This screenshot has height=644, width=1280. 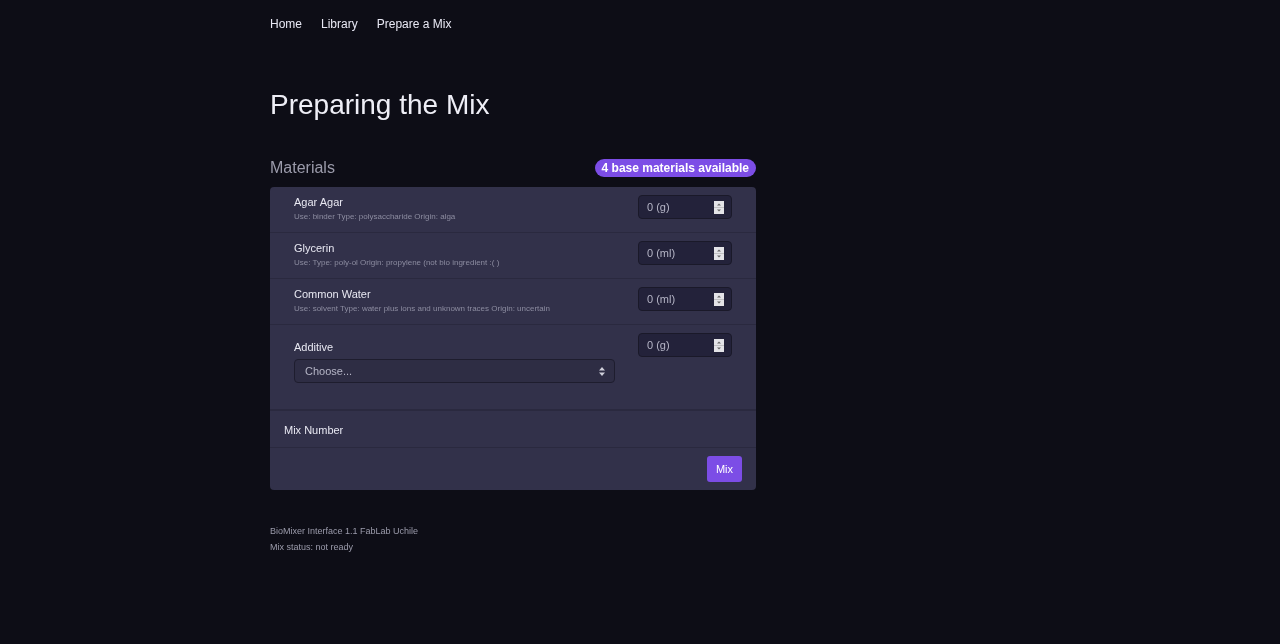 What do you see at coordinates (315, 248) in the screenshot?
I see `material-name: Glycerin` at bounding box center [315, 248].